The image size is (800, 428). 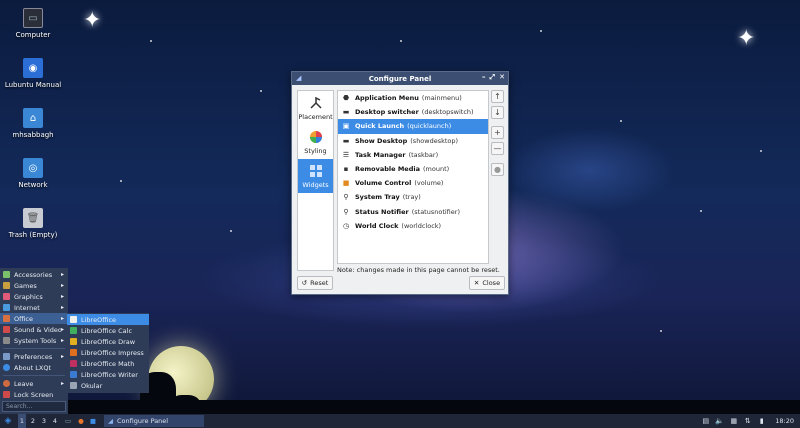 What do you see at coordinates (484, 77) in the screenshot?
I see `minimize-icon: –` at bounding box center [484, 77].